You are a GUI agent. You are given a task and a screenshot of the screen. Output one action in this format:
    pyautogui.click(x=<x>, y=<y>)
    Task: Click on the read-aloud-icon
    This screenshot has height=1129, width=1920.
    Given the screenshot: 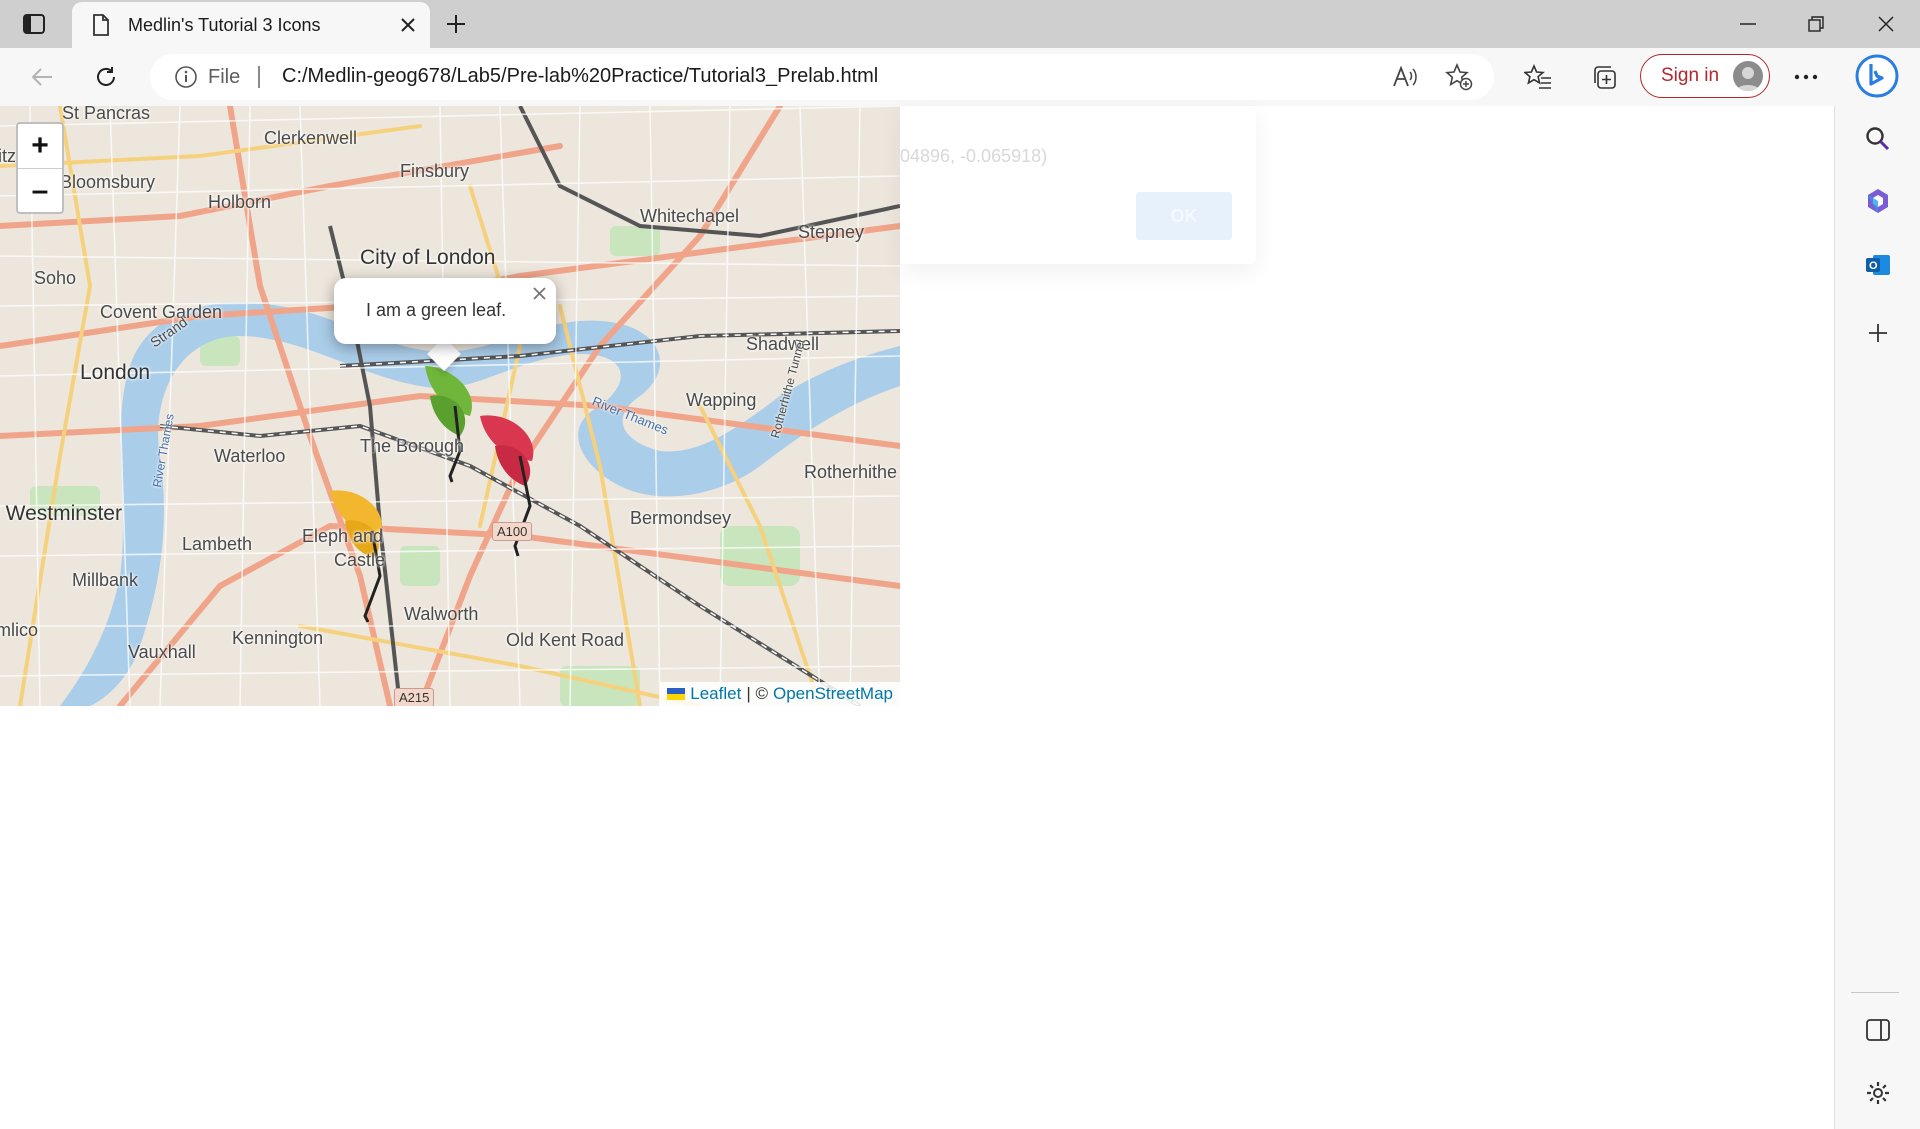 What is the action you would take?
    pyautogui.click(x=1405, y=76)
    